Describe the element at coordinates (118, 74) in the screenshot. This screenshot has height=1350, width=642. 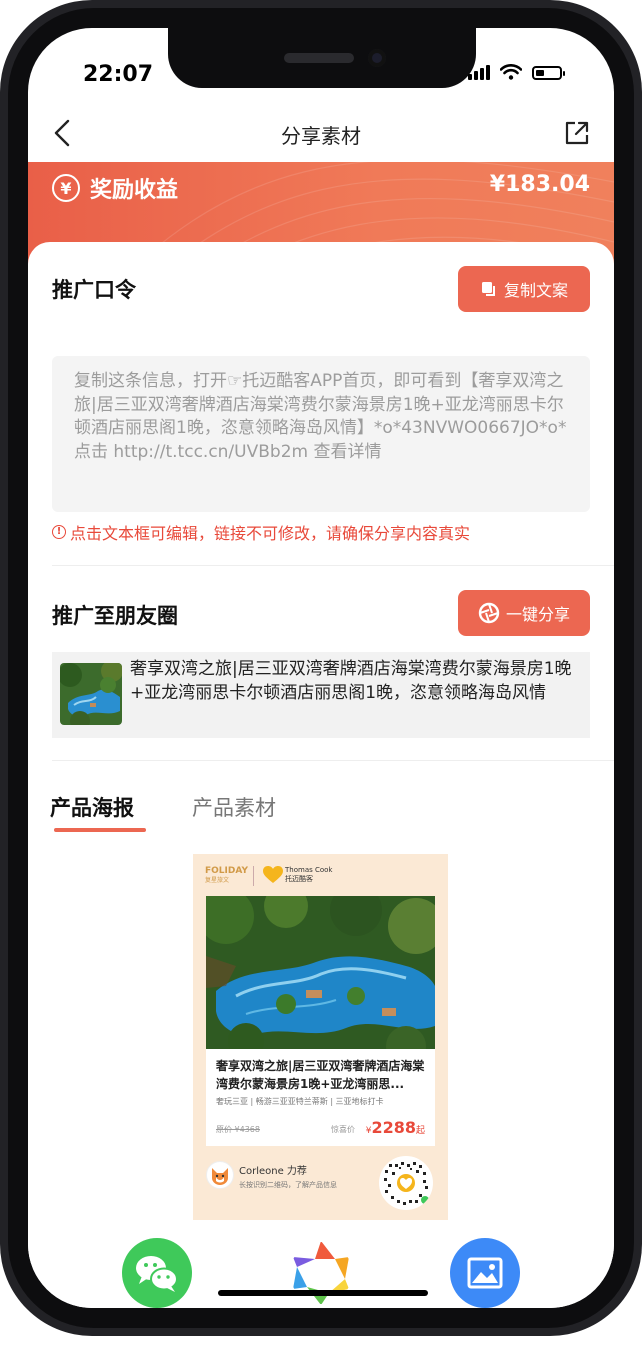
I see `status-time: 22:07` at that location.